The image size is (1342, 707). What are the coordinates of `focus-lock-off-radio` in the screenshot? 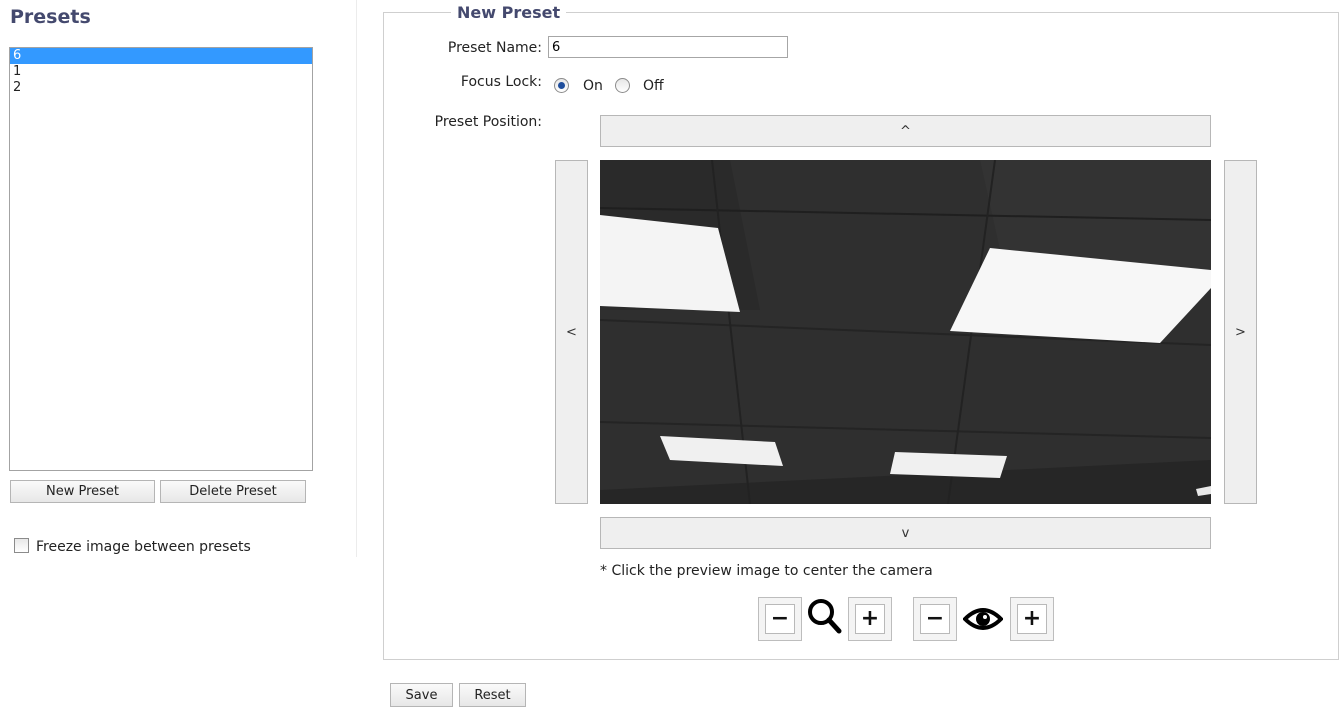 It's located at (622, 85).